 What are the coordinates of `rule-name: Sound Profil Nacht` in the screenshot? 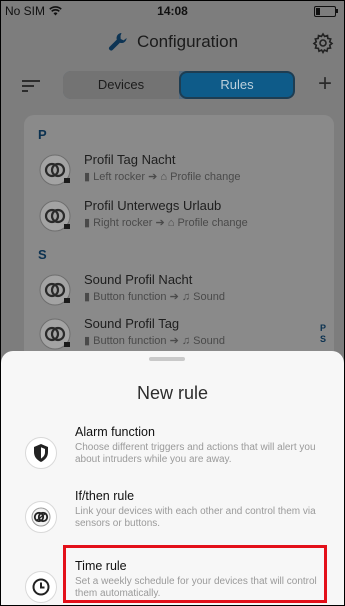 It's located at (138, 279).